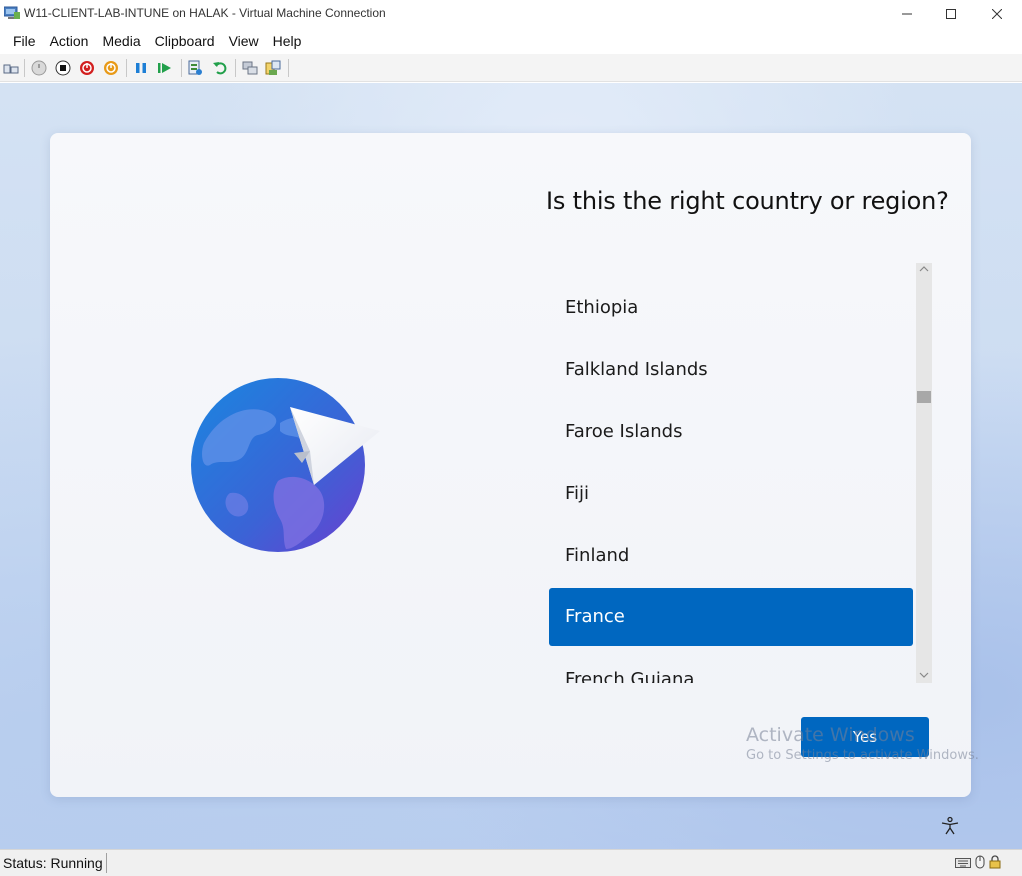 The image size is (1022, 876). Describe the element at coordinates (731, 432) in the screenshot. I see `list-item: Faroe Islands` at that location.